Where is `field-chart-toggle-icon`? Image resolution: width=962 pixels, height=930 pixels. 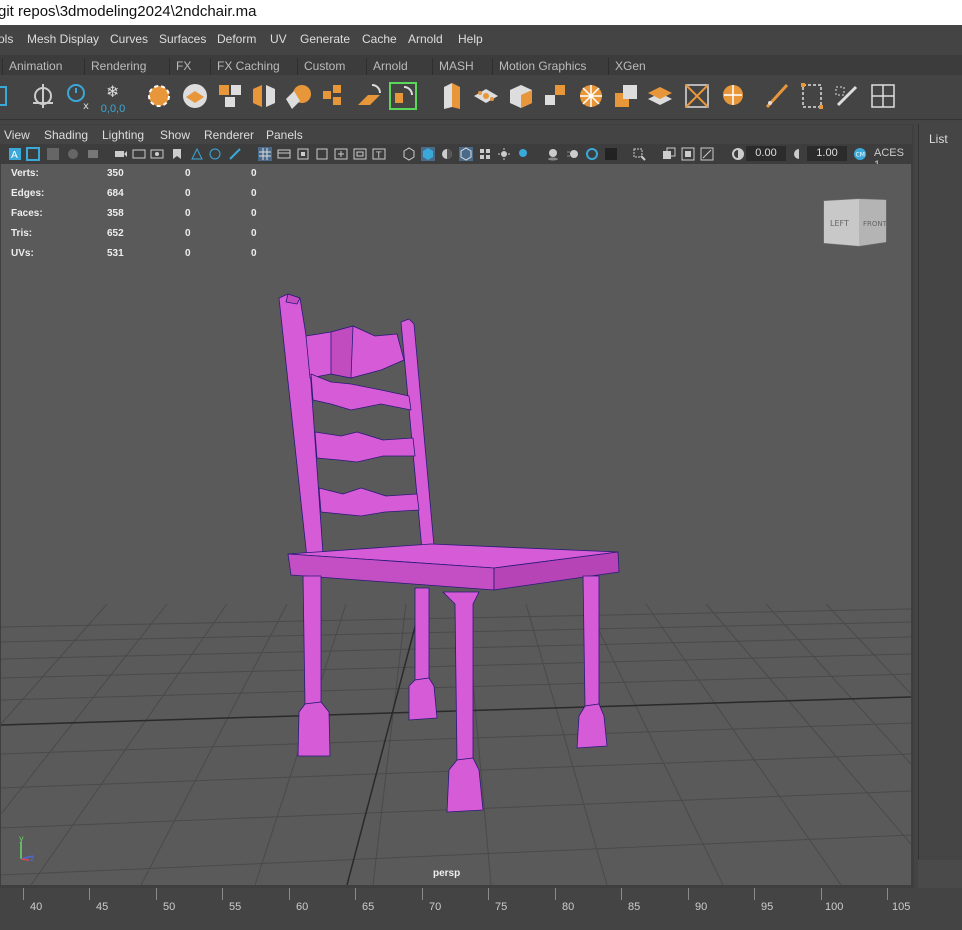 field-chart-toggle-icon is located at coordinates (341, 154).